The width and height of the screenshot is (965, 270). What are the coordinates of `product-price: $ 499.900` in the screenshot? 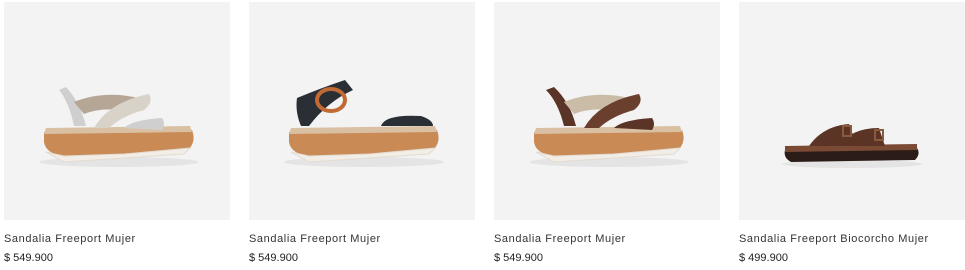 It's located at (763, 258).